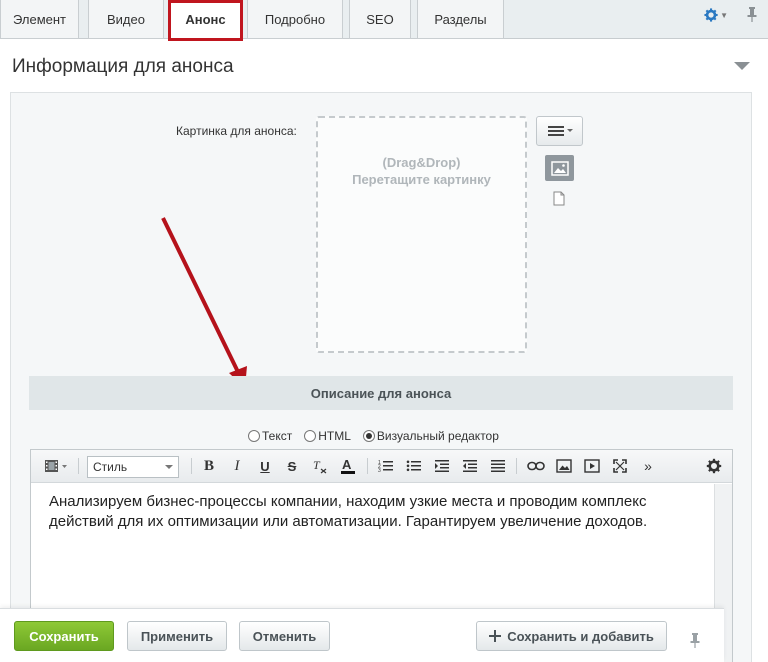 The image size is (768, 662). I want to click on tab-label: Подробно, so click(295, 19).